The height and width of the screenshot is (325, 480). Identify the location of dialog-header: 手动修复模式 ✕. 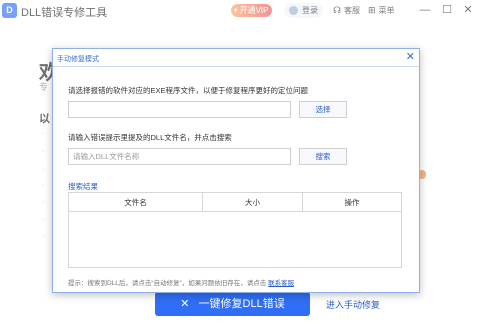
(236, 58).